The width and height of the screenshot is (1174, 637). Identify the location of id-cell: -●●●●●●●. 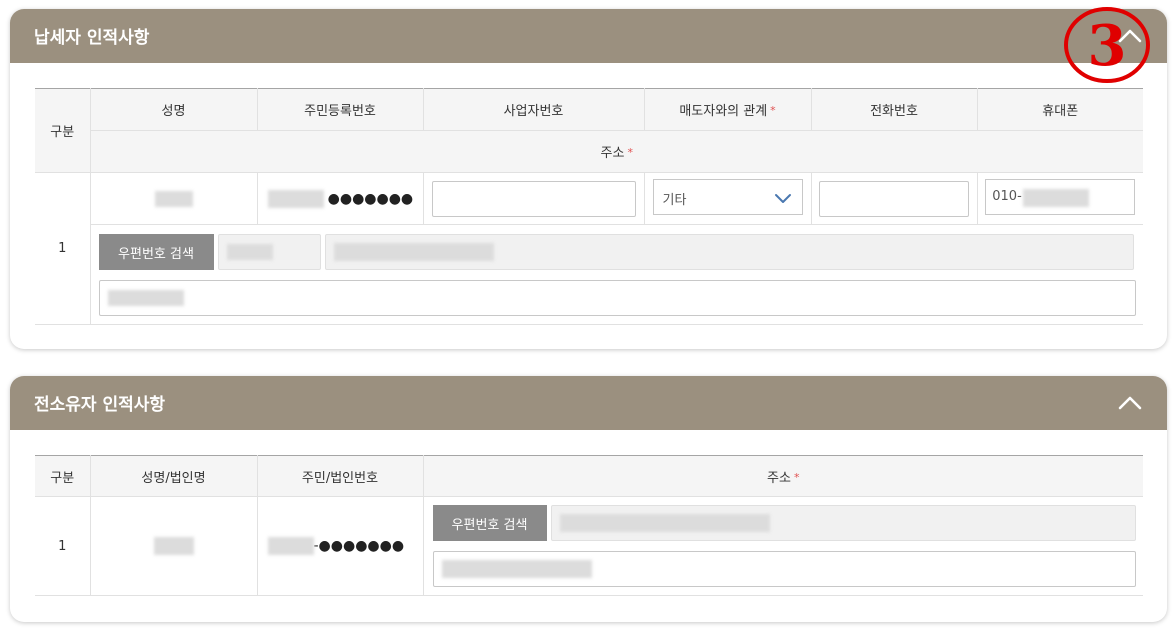
(340, 546).